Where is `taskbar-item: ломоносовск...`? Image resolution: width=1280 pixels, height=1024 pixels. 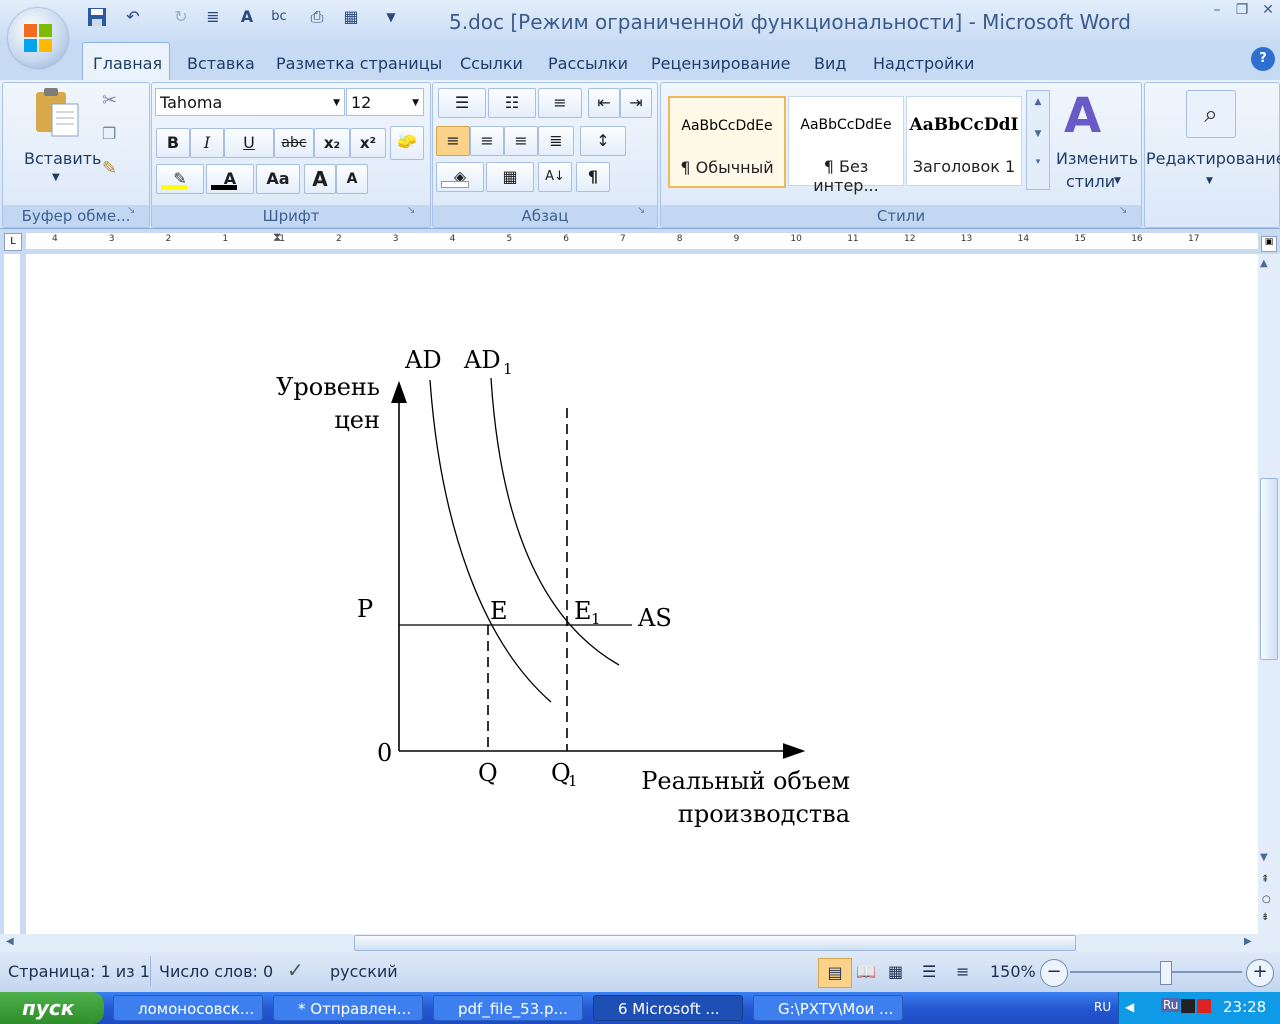
taskbar-item: ломоносовск... is located at coordinates (188, 1008).